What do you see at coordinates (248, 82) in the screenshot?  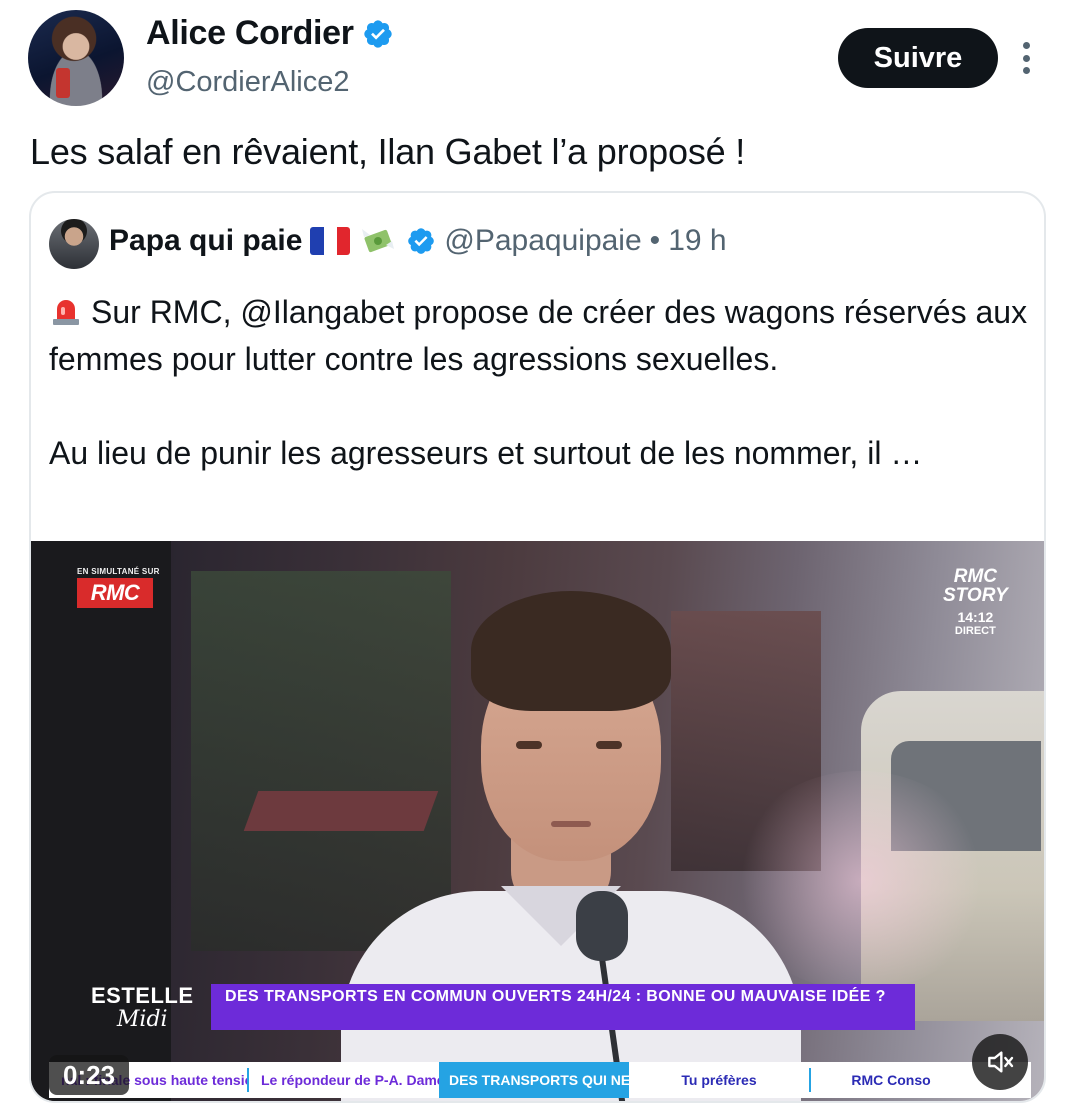 I see `author-handle: @CordierAlice2` at bounding box center [248, 82].